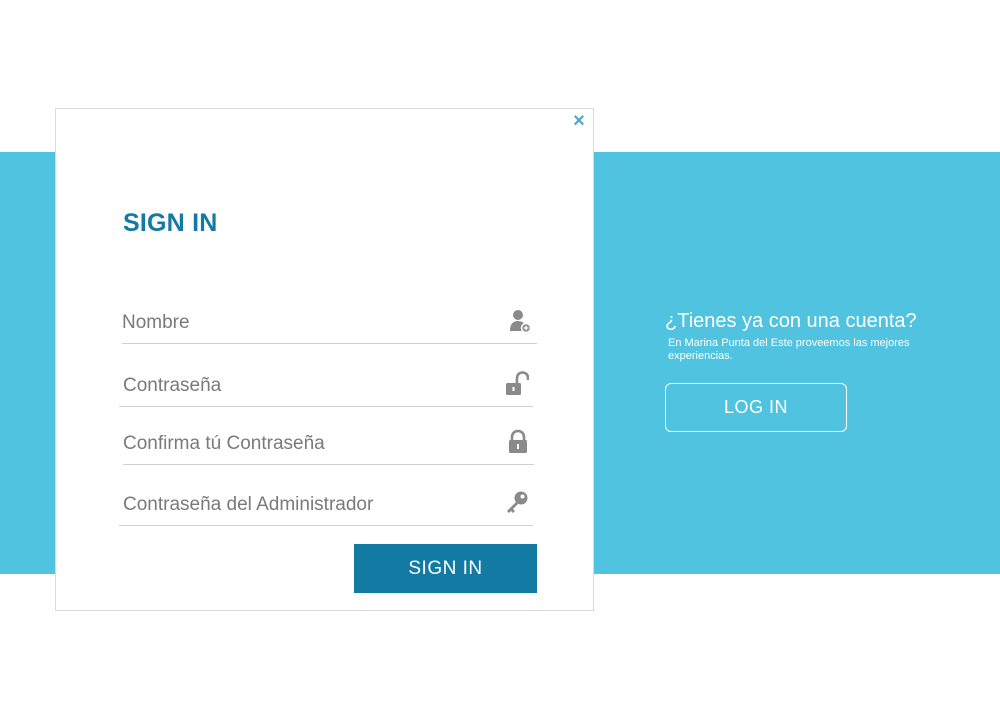 This screenshot has width=1000, height=714. What do you see at coordinates (518, 442) in the screenshot?
I see `lock-icon` at bounding box center [518, 442].